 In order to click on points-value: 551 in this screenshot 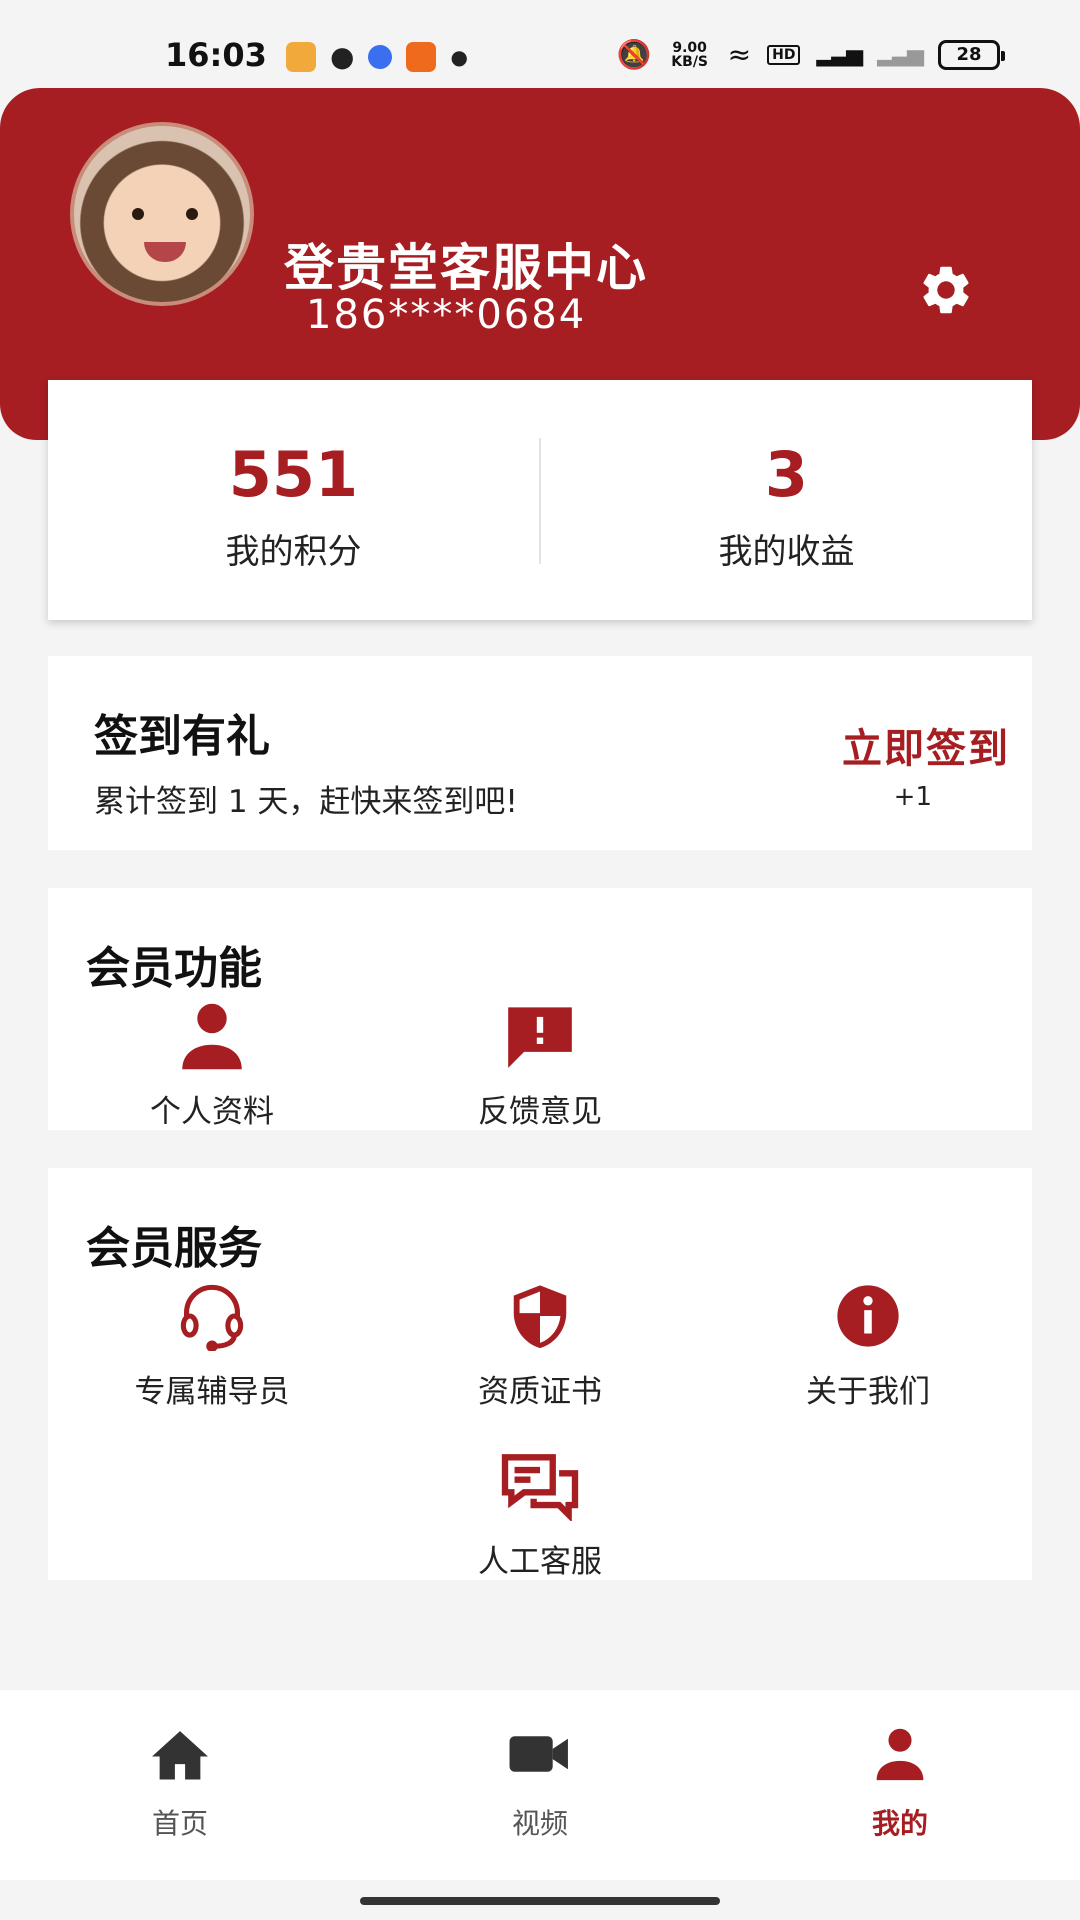, I will do `click(293, 474)`.